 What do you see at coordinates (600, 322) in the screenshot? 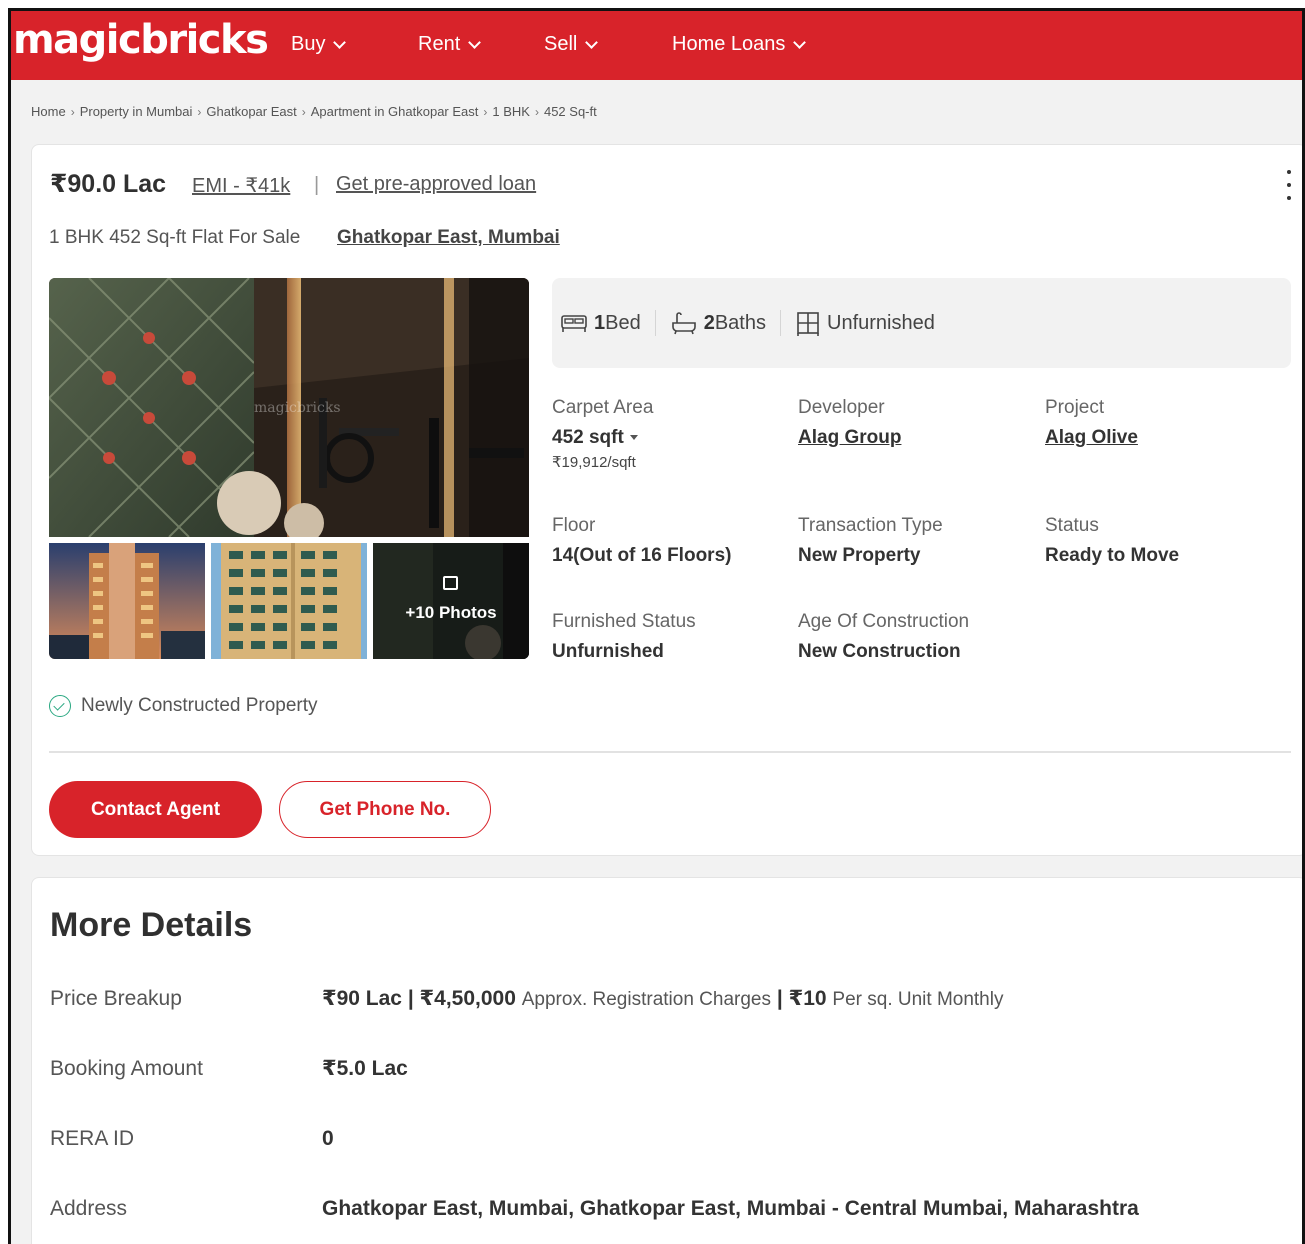
I see `bed-count: 1` at bounding box center [600, 322].